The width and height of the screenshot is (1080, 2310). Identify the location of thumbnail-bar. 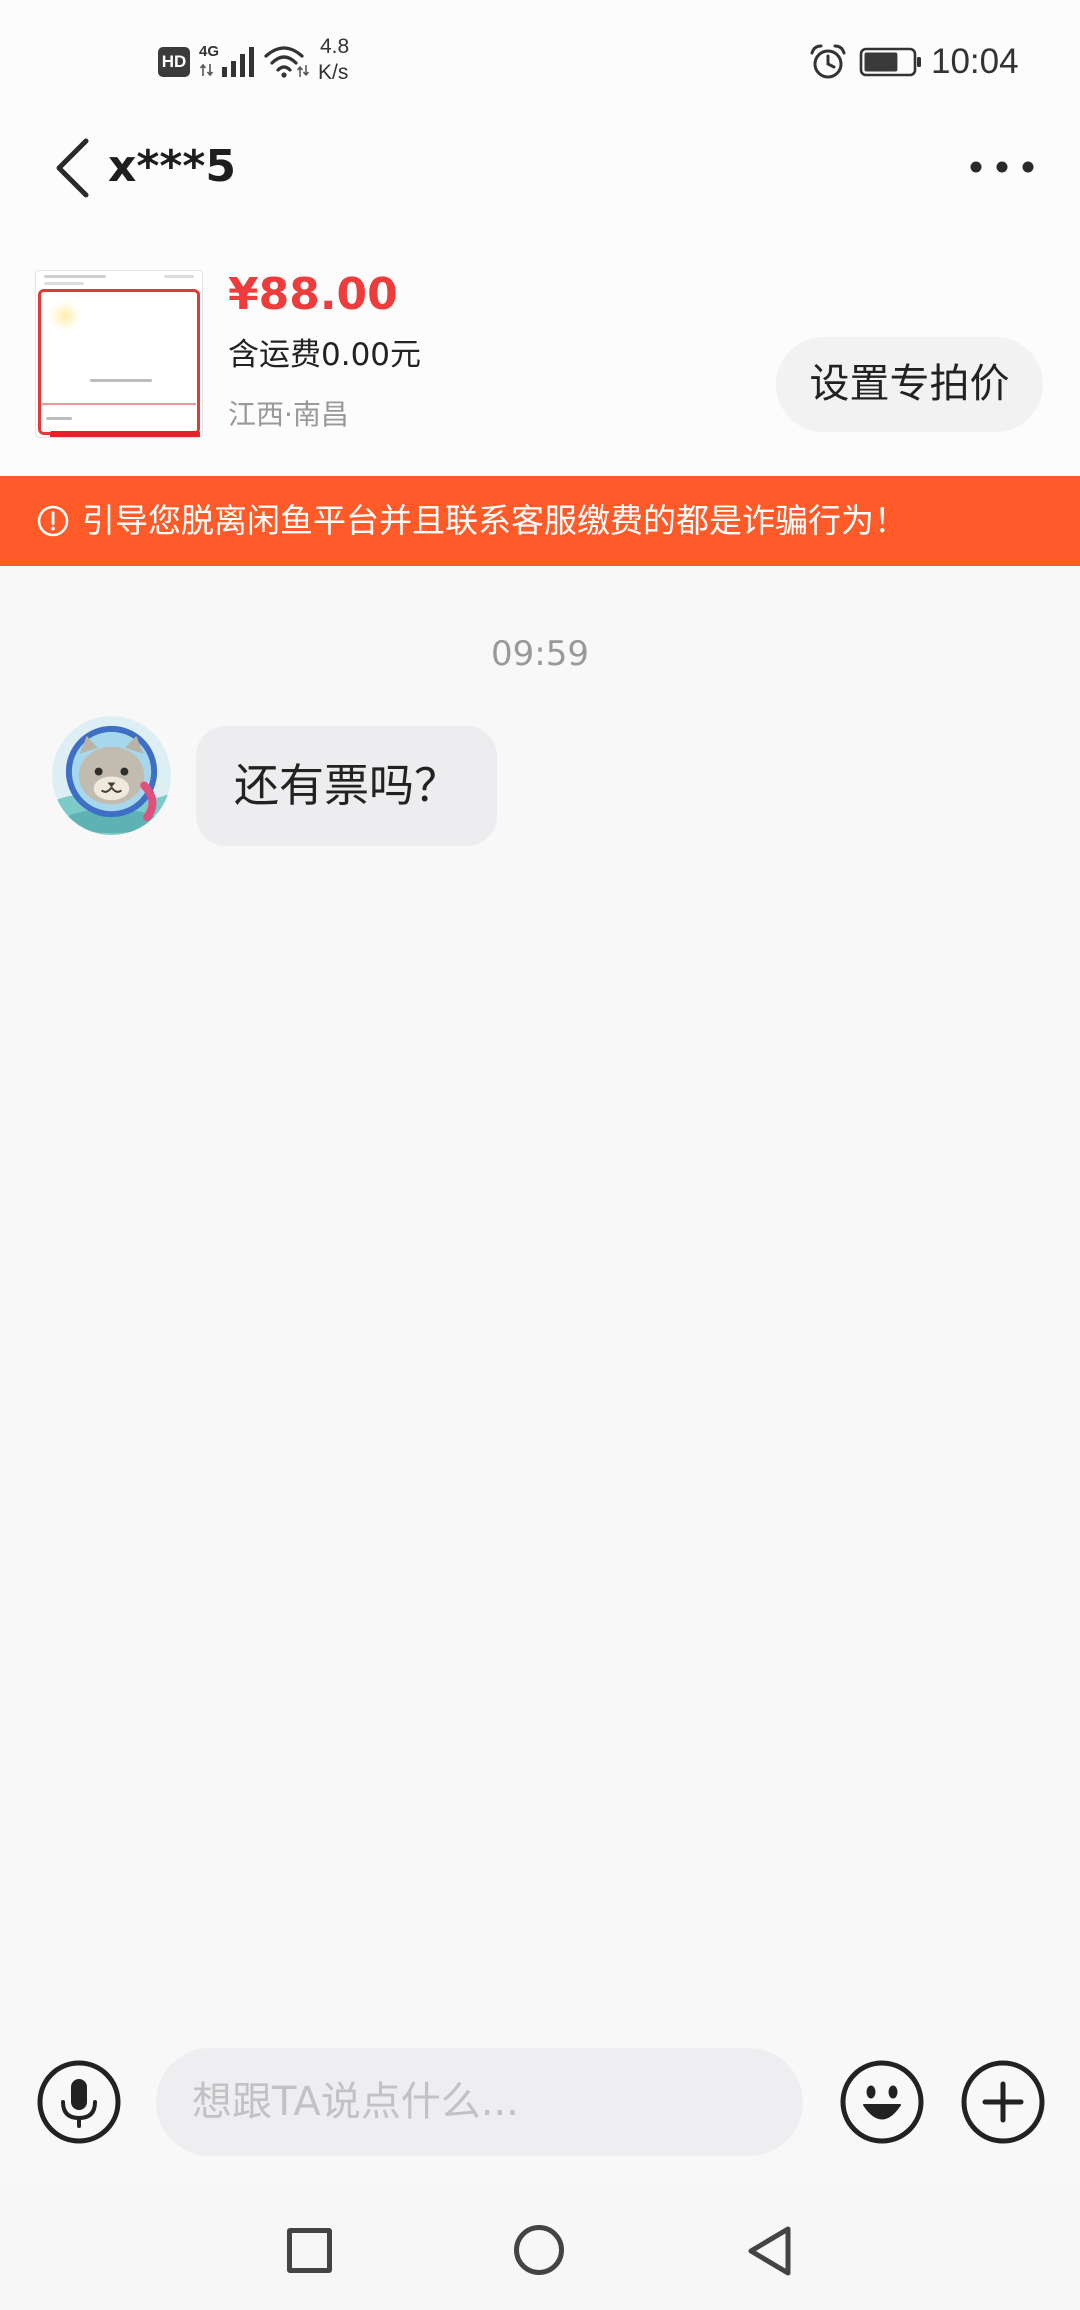
(125, 434).